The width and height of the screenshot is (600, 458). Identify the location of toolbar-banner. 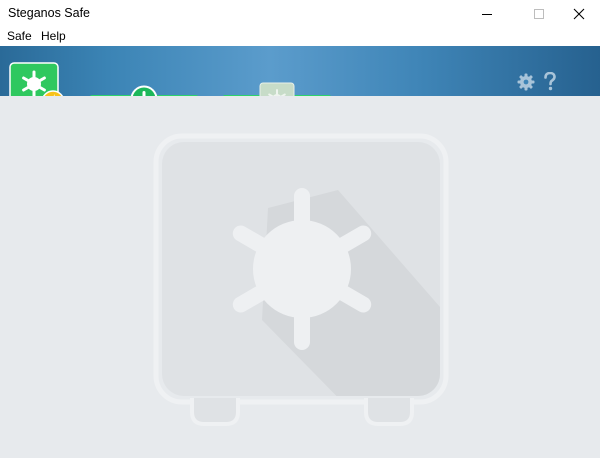
(300, 71).